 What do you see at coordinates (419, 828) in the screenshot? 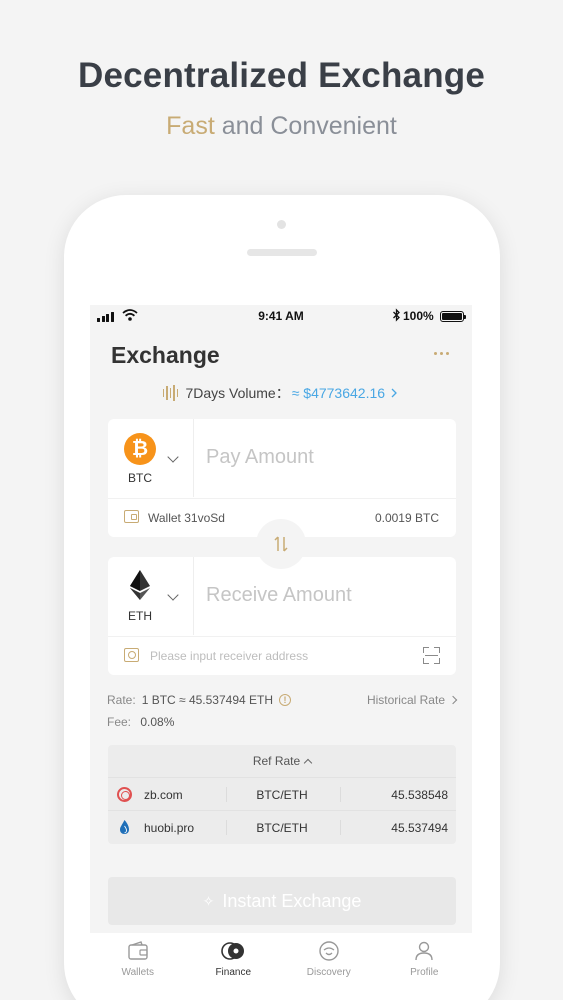
I see `exchange-rate-value: 45.537494` at bounding box center [419, 828].